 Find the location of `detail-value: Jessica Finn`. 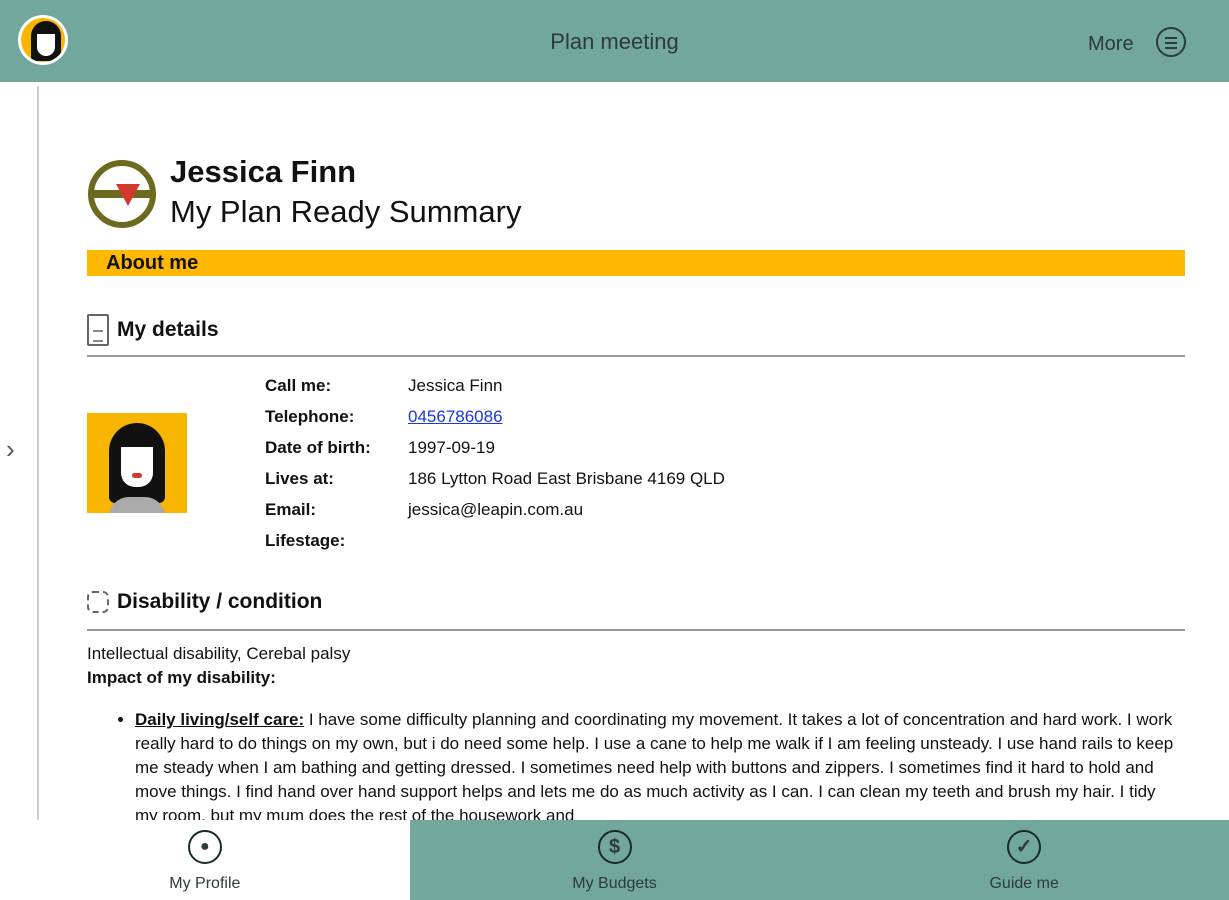

detail-value: Jessica Finn is located at coordinates (455, 385).